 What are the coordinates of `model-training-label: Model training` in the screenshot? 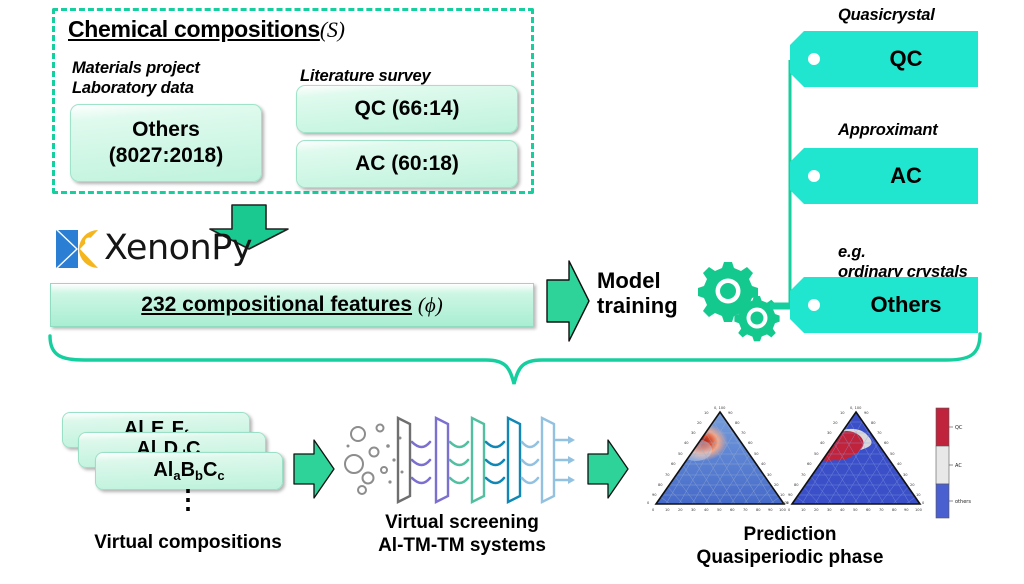 It's located at (637, 293).